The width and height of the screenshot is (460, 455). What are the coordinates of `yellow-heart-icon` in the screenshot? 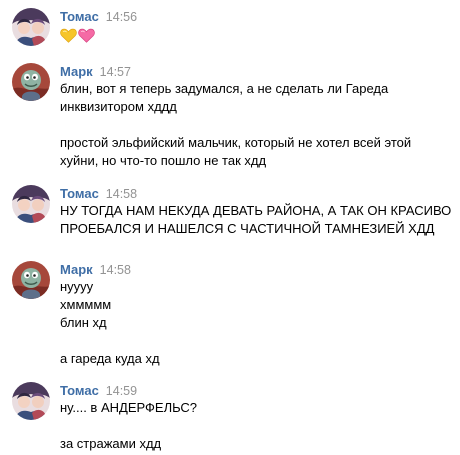 It's located at (68, 35).